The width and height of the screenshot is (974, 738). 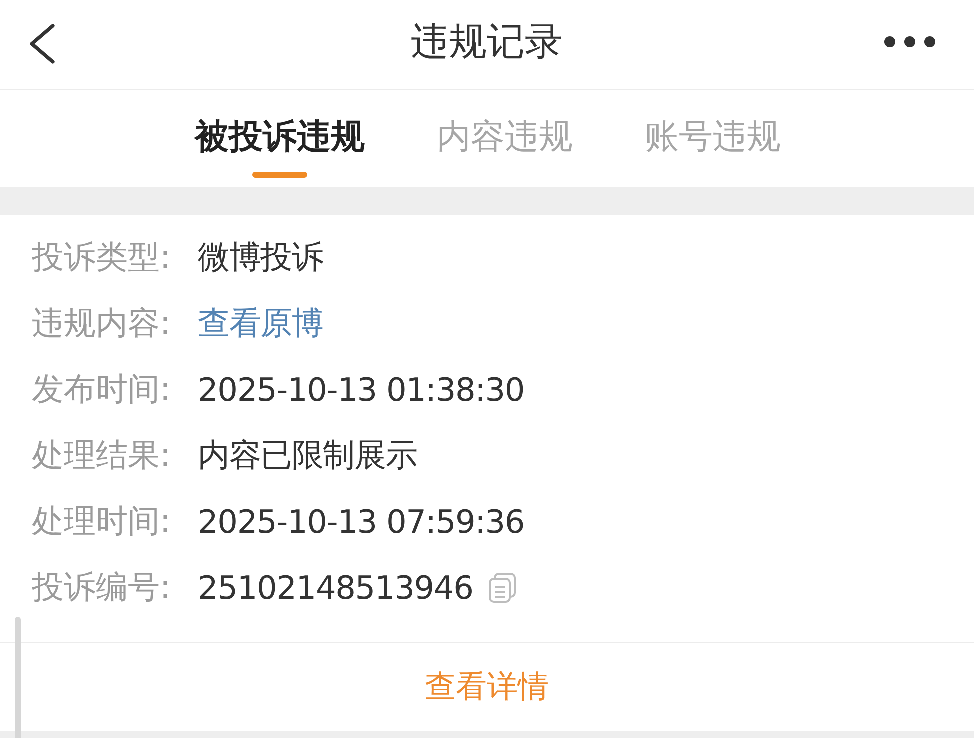 I want to click on view-original-link: 查看原博, so click(x=261, y=324).